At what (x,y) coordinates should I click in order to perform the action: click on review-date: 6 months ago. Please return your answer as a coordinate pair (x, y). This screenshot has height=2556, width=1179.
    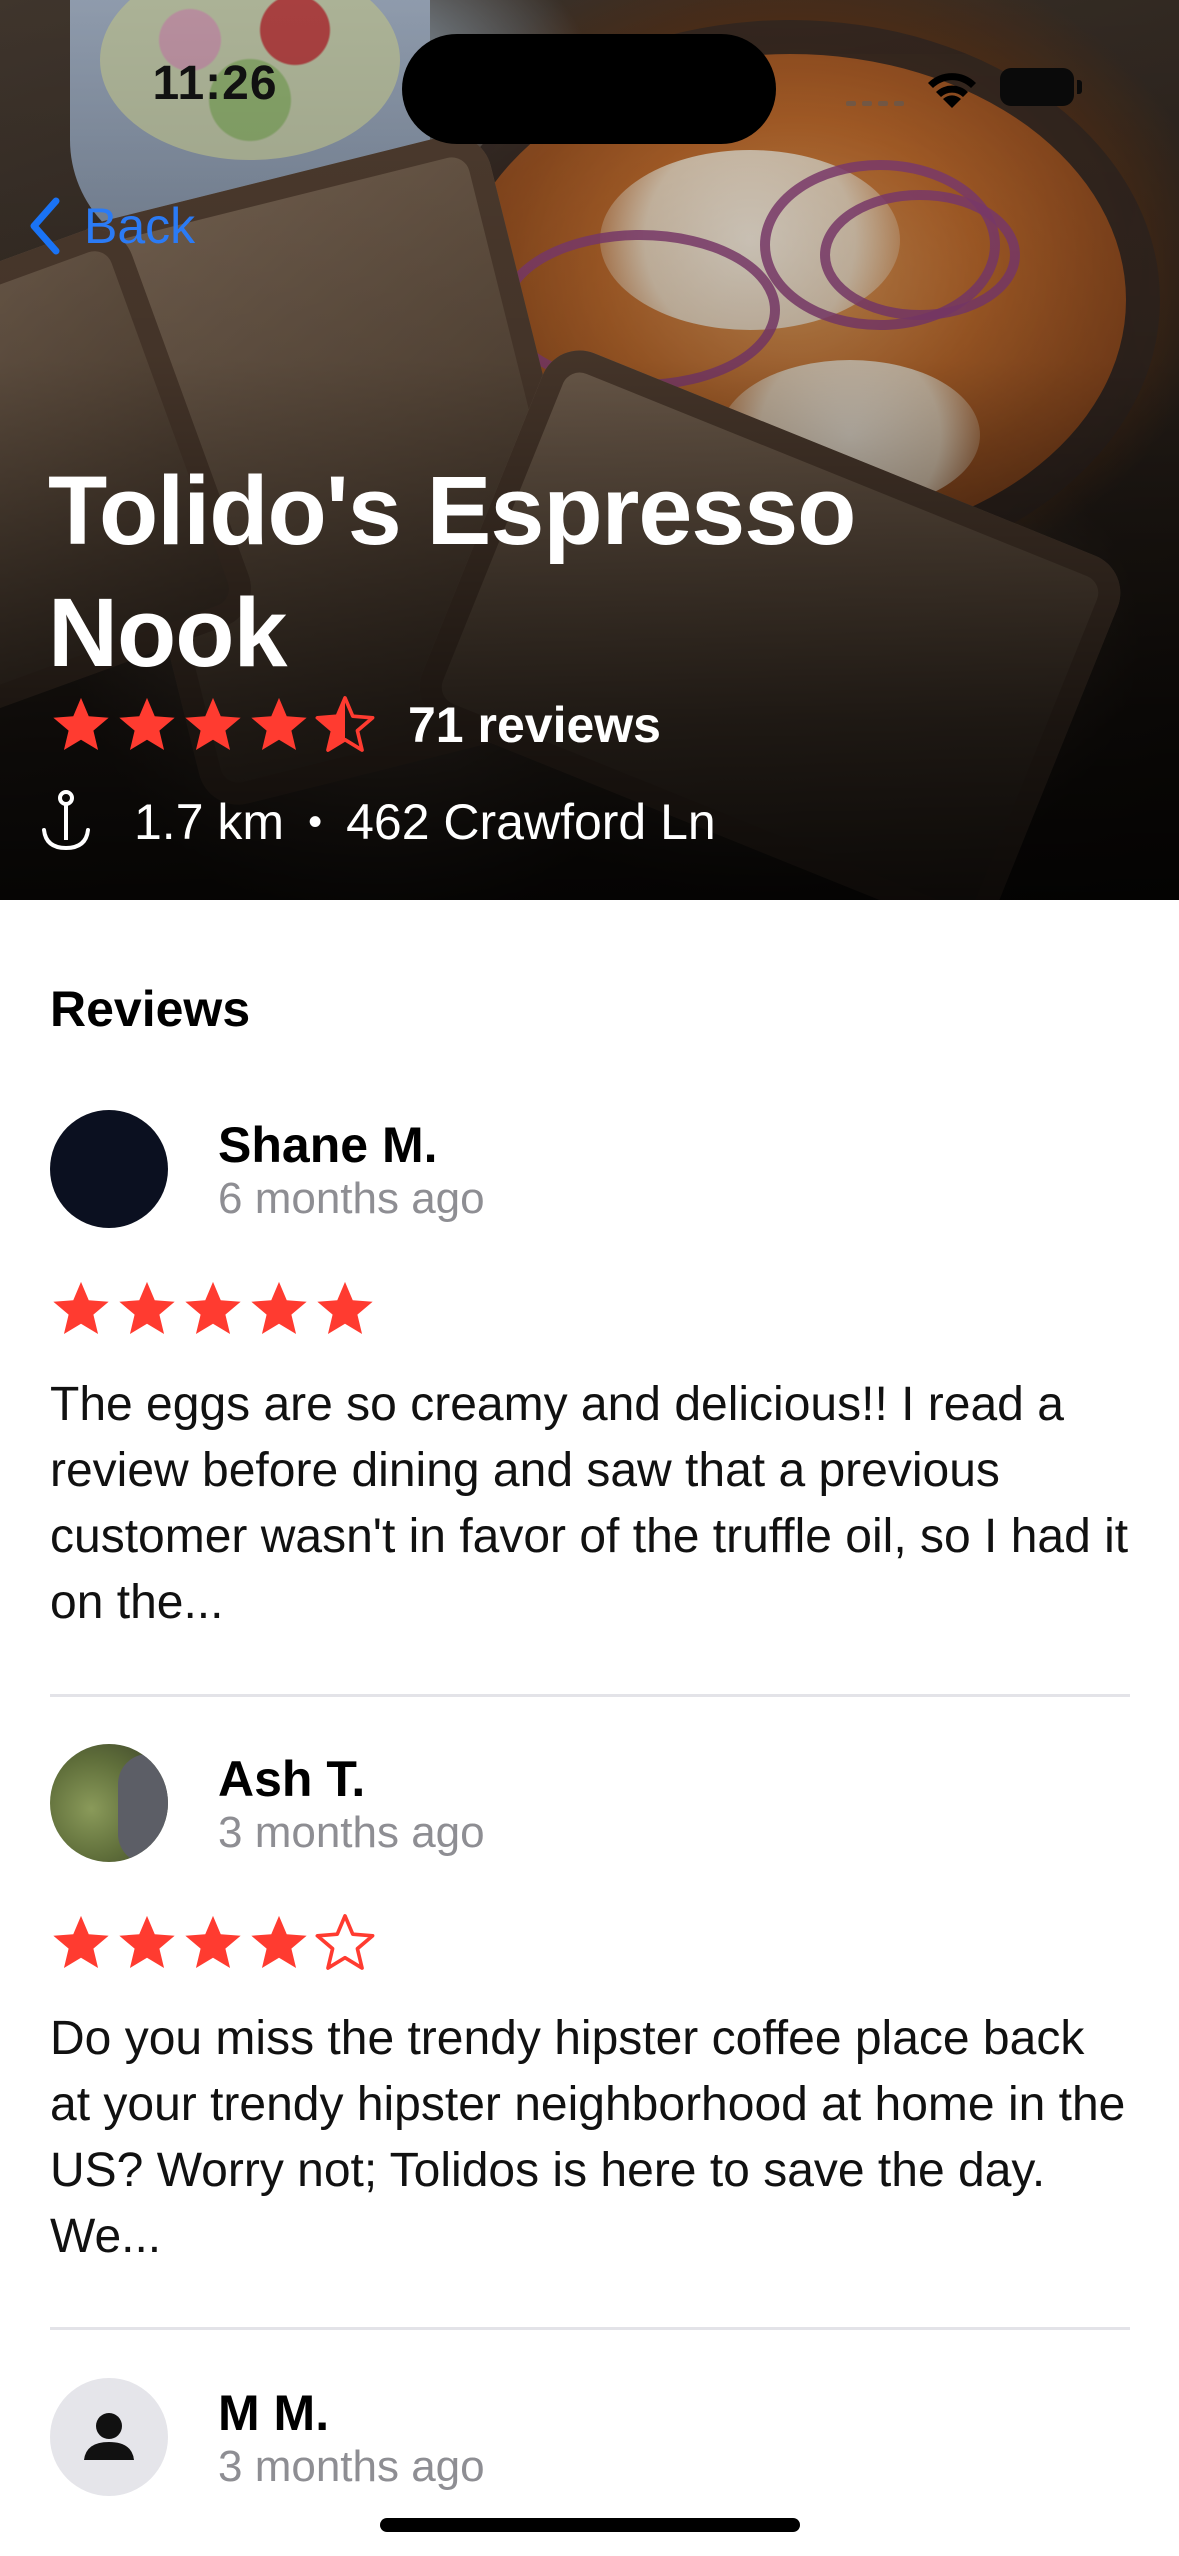
    Looking at the image, I should click on (351, 1198).